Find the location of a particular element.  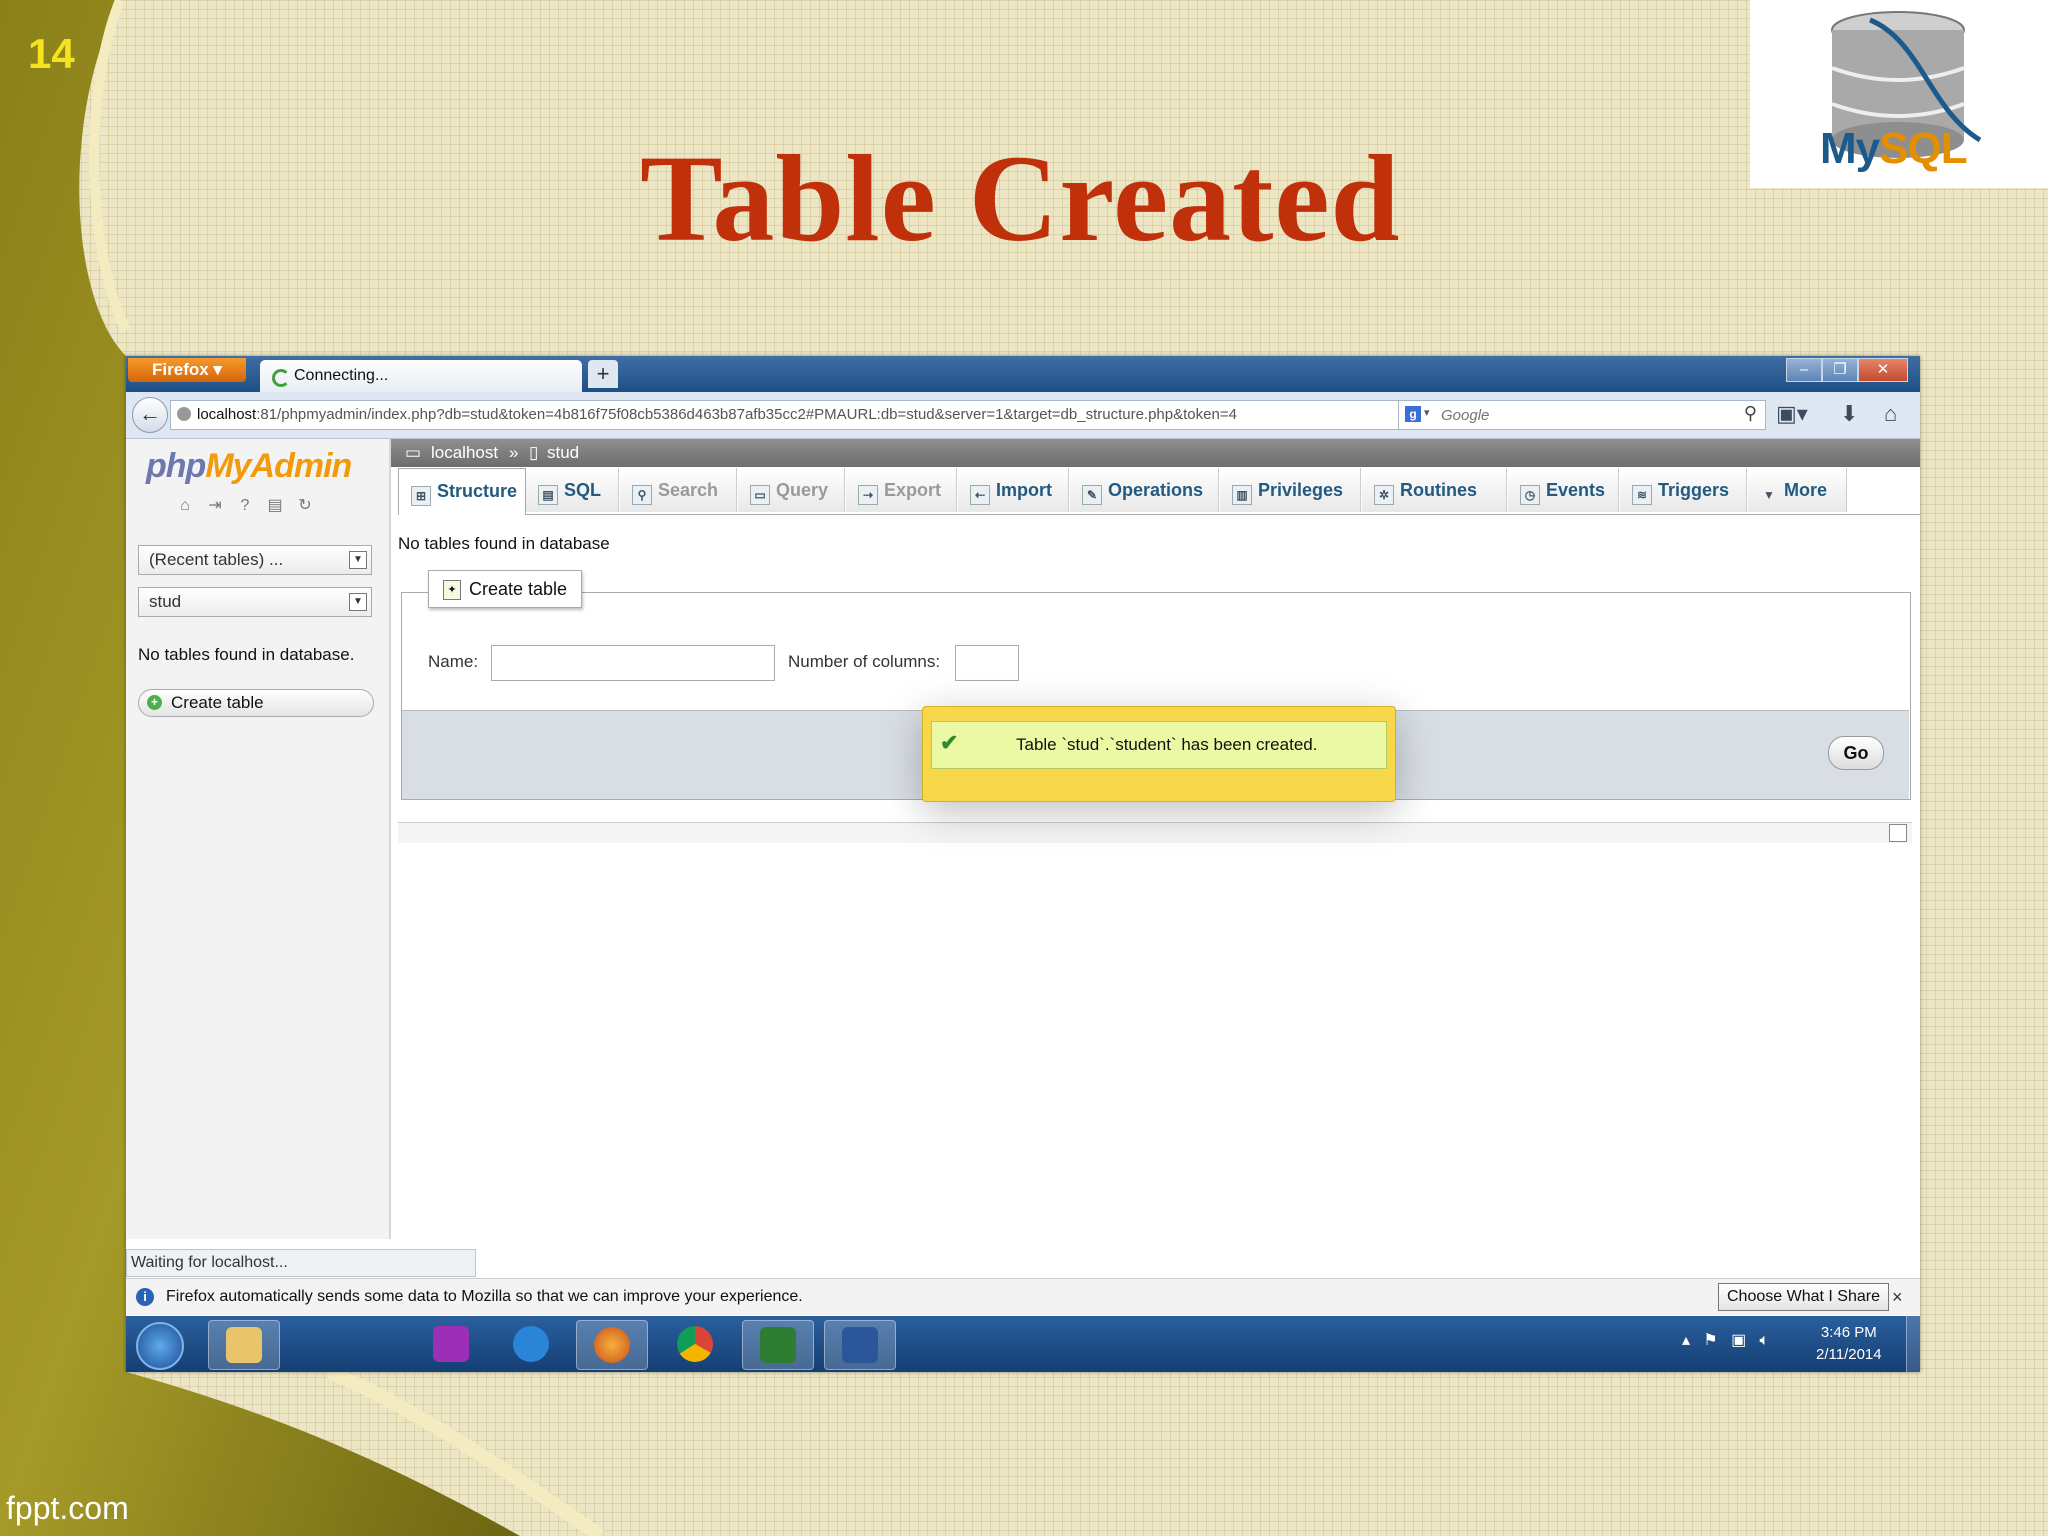

recent-tables-select: (Recent tables) ... ▼ is located at coordinates (255, 560).